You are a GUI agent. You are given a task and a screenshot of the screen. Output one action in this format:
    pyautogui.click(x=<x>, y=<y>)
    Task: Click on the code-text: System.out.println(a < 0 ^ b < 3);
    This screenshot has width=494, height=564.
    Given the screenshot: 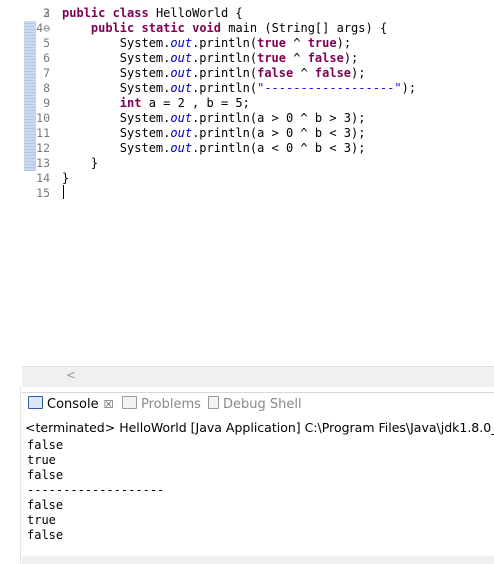 What is the action you would take?
    pyautogui.click(x=214, y=148)
    